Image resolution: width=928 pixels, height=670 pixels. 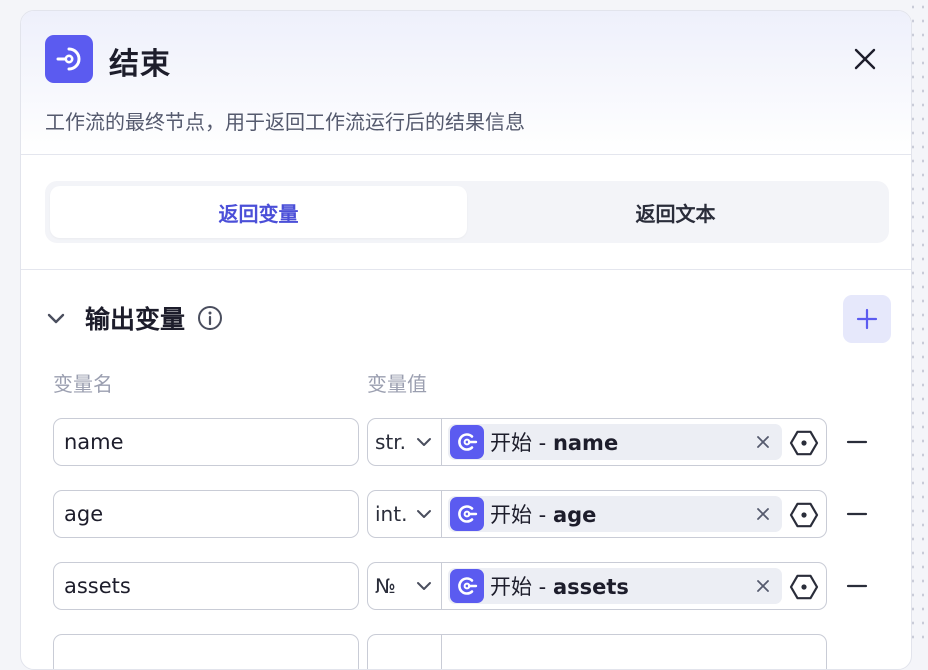 I want to click on variable-value-field: № 开始 - assets, so click(x=597, y=586).